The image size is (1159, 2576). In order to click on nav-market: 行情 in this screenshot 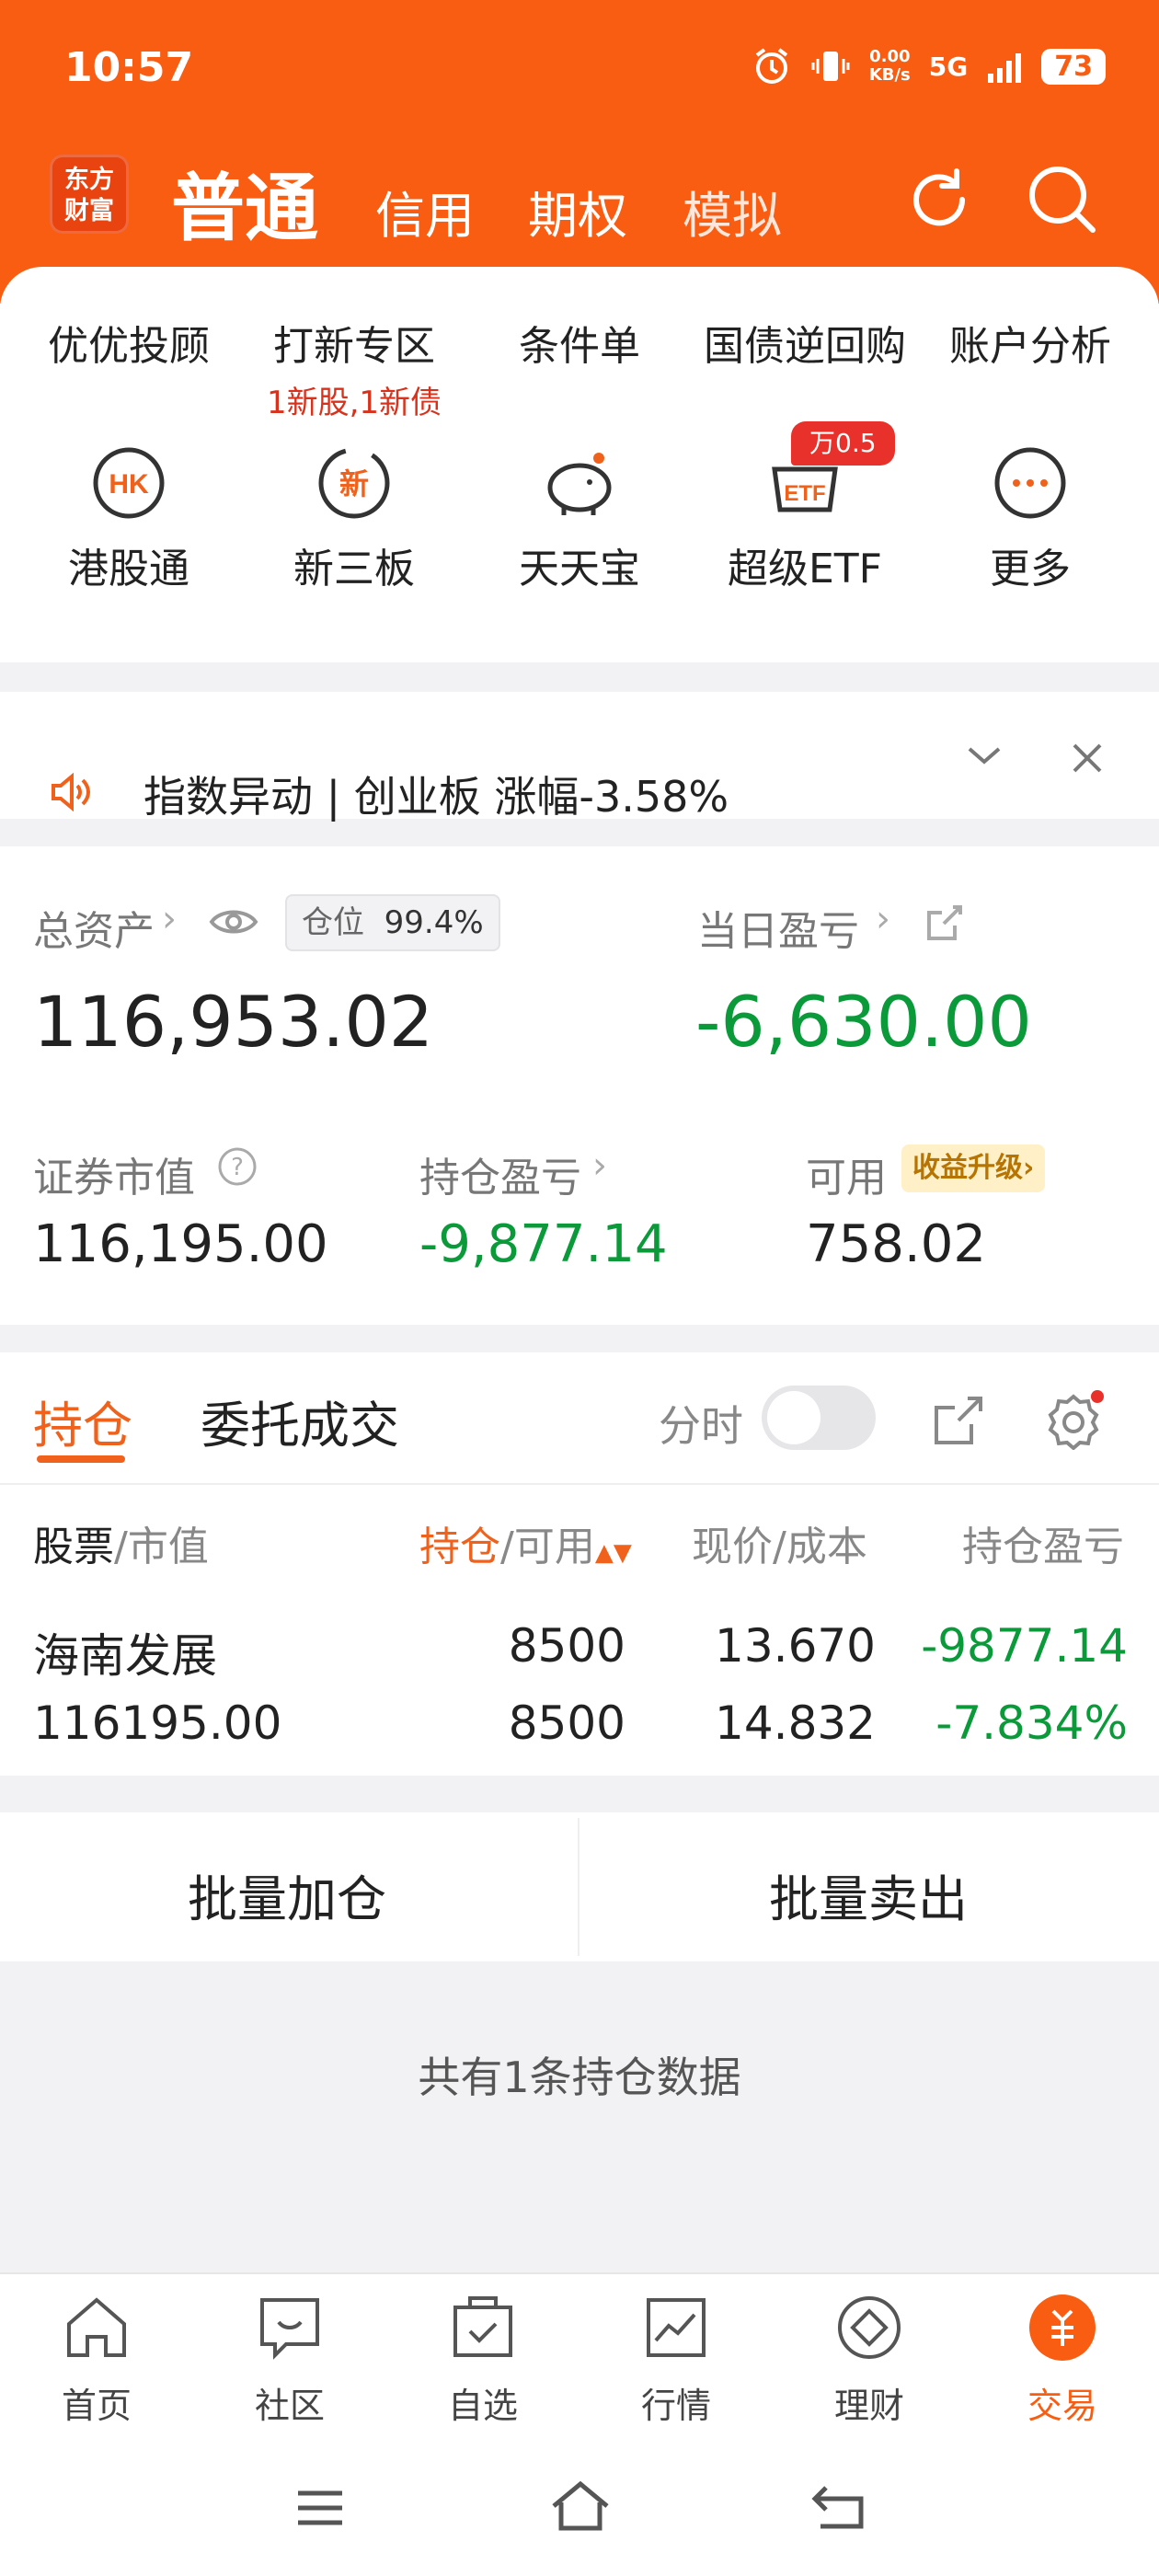, I will do `click(676, 2359)`.